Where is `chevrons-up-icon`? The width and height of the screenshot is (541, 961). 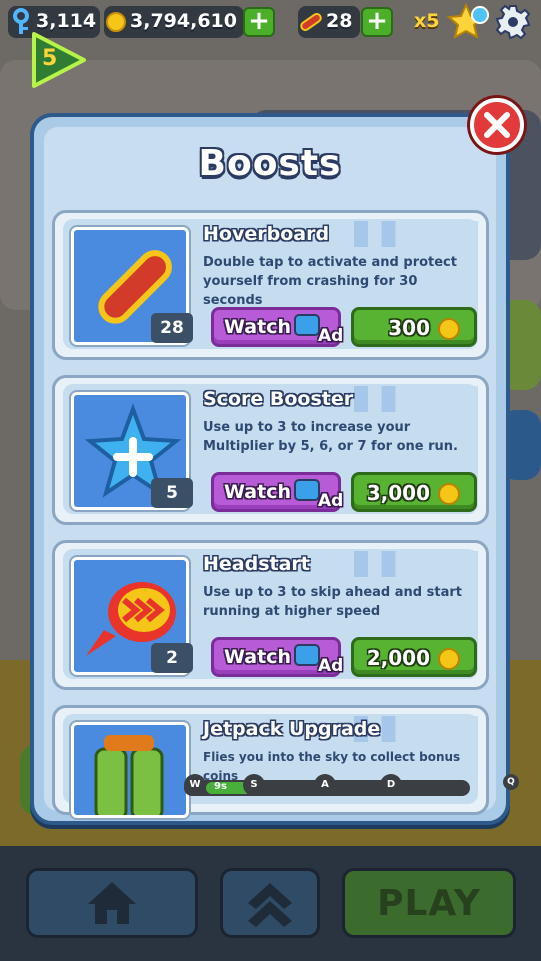 chevrons-up-icon is located at coordinates (270, 905).